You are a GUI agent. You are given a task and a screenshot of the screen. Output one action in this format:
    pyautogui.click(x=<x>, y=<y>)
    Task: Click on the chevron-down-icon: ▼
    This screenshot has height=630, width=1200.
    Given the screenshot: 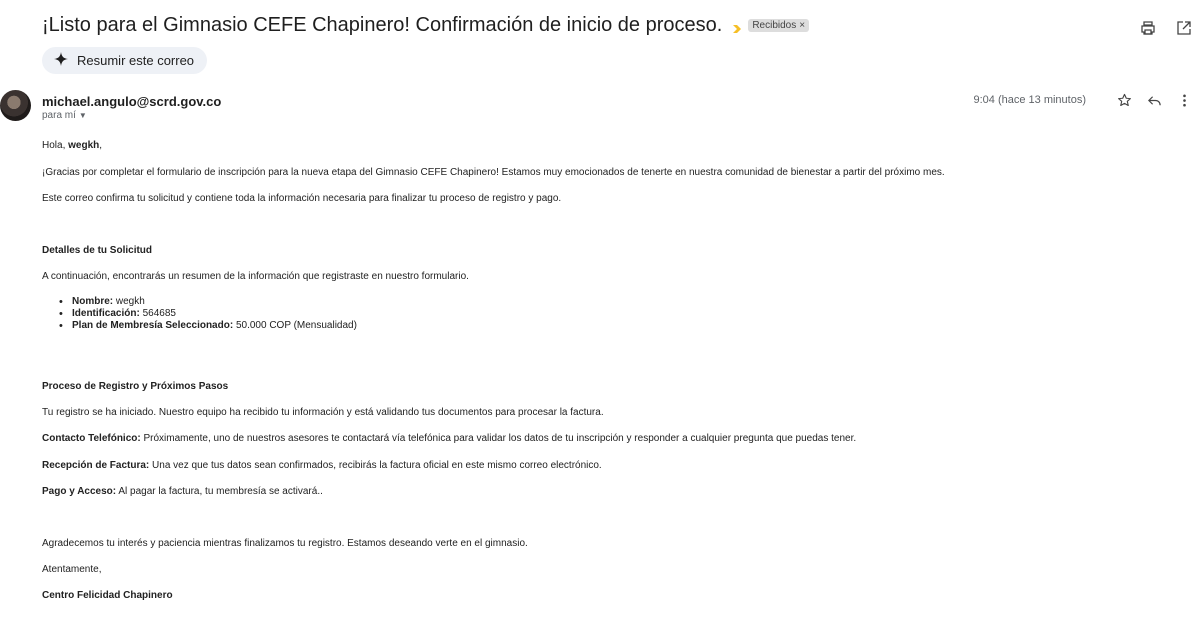 What is the action you would take?
    pyautogui.click(x=83, y=115)
    